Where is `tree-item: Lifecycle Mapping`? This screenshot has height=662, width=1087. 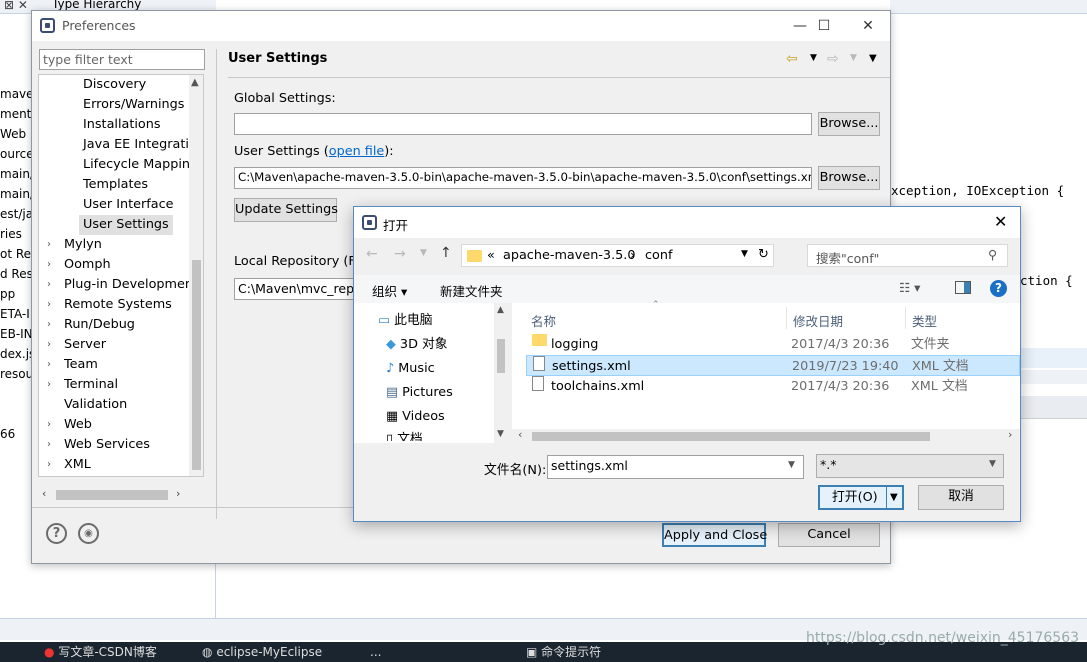
tree-item: Lifecycle Mapping is located at coordinates (140, 165).